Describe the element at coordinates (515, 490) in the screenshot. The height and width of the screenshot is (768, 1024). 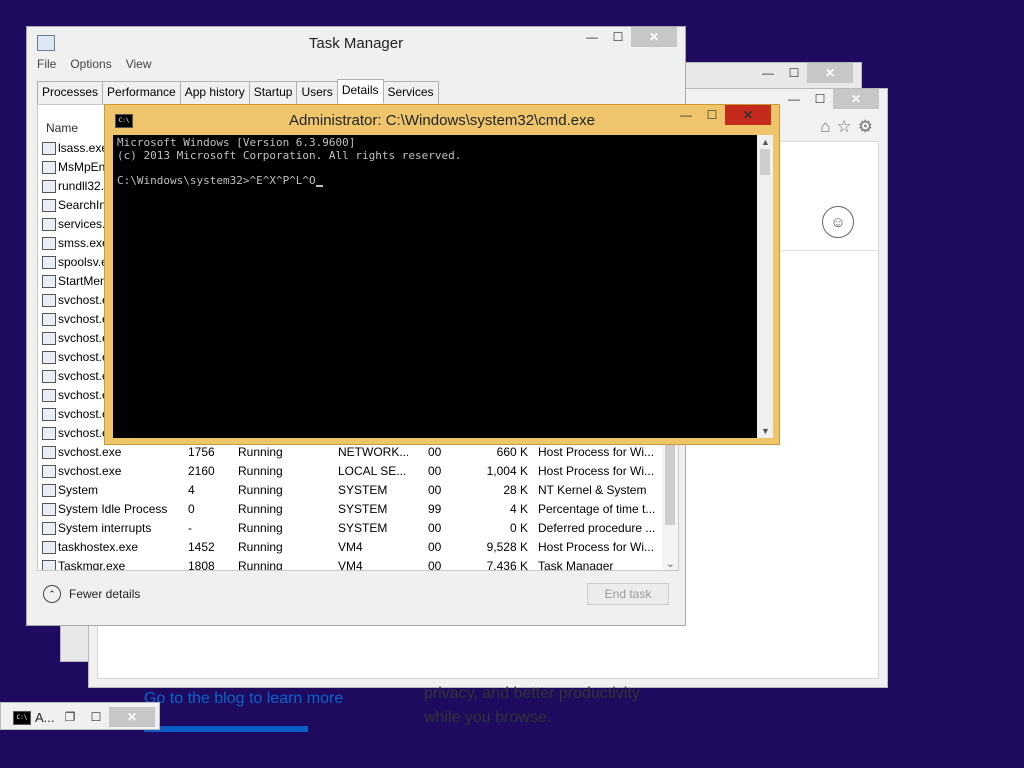
I see `process-memory: 28 K` at that location.